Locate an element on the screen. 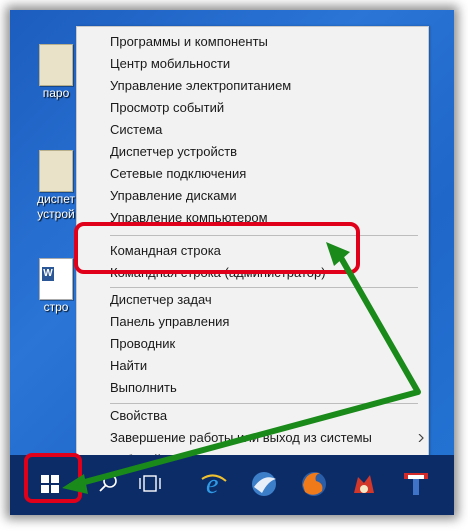  menu-item-shutdown-label: Завершение работы или выход из системы is located at coordinates (241, 437).